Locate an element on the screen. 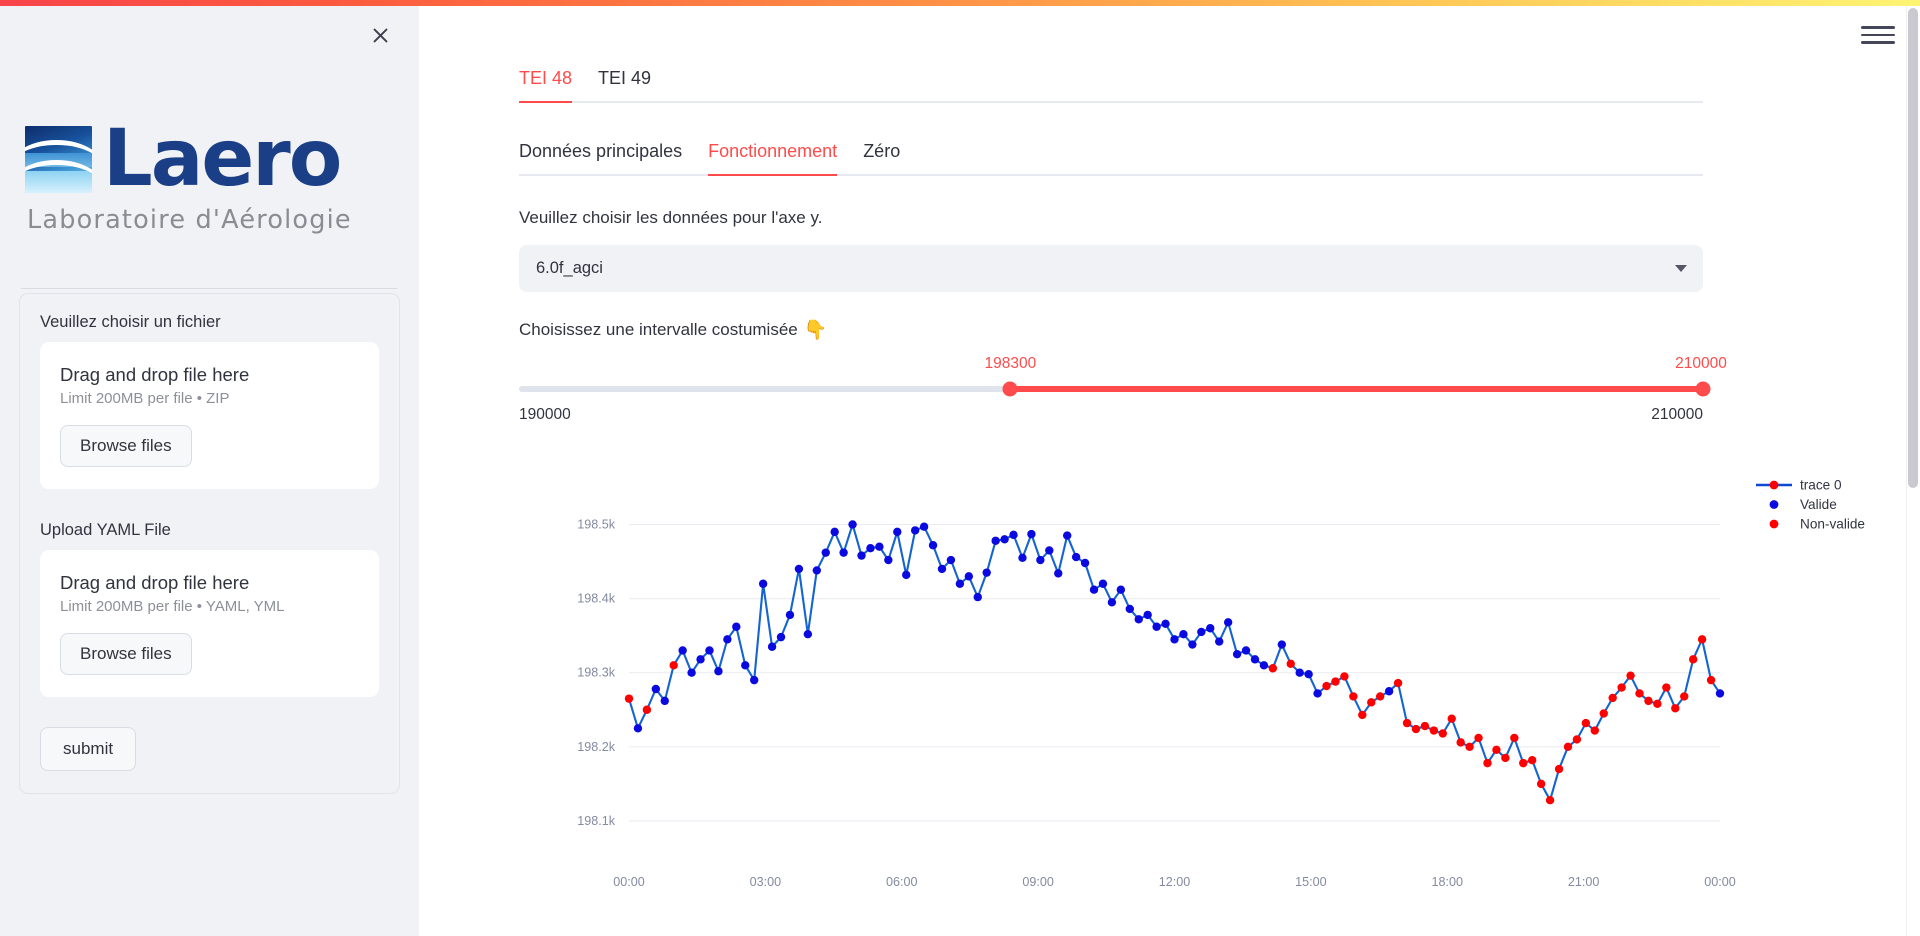 This screenshot has height=936, width=1920. zip-browse-files-button: Browse files is located at coordinates (126, 446).